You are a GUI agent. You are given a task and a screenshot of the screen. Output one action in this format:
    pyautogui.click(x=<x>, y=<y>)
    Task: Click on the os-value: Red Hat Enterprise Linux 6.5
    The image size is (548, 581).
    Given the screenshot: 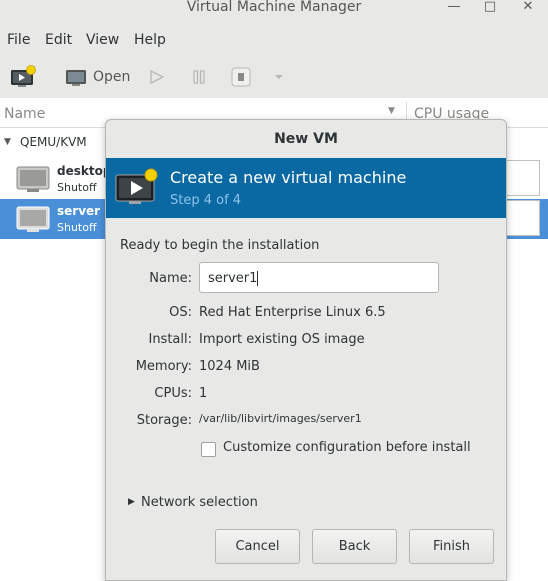 What is the action you would take?
    pyautogui.click(x=292, y=312)
    